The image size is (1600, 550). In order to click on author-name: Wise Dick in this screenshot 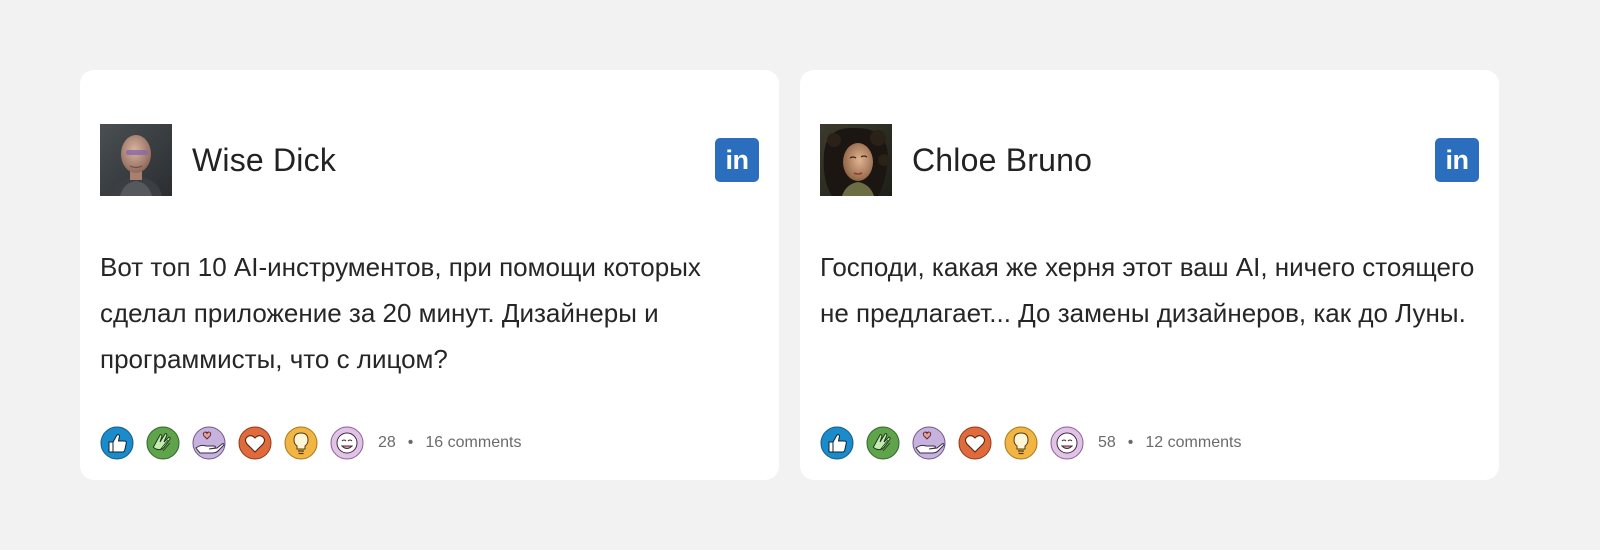, I will do `click(264, 160)`.